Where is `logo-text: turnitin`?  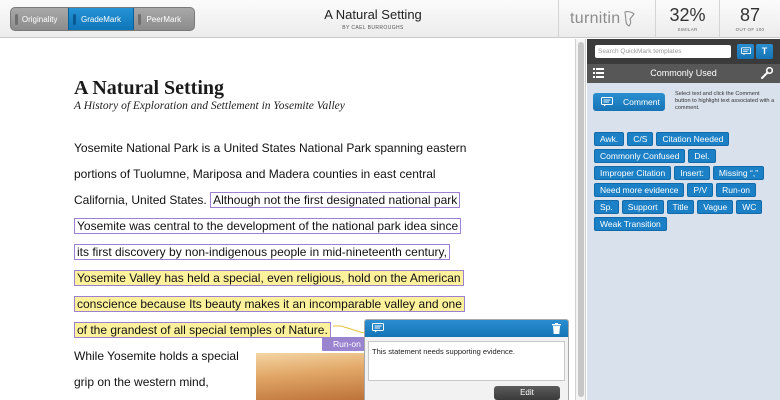 logo-text: turnitin is located at coordinates (595, 18).